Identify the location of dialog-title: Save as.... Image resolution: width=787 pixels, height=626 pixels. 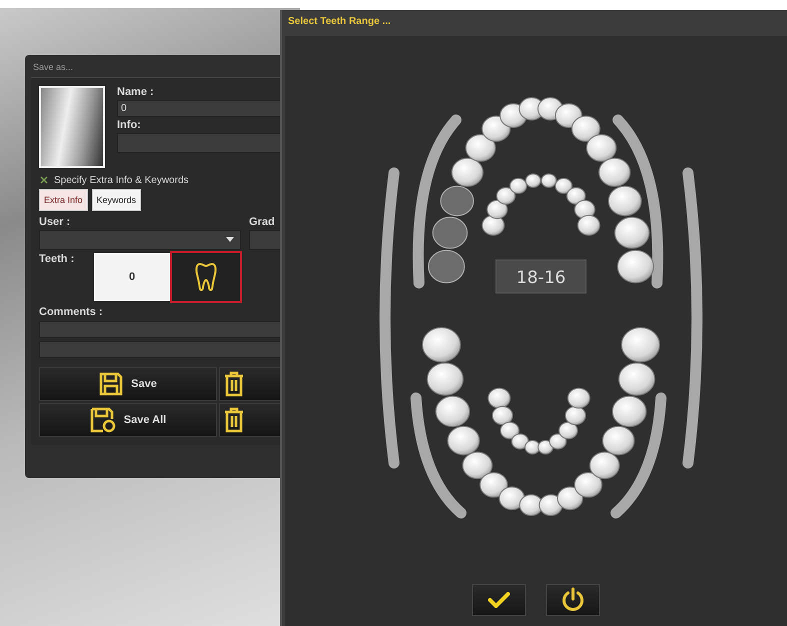
(53, 67).